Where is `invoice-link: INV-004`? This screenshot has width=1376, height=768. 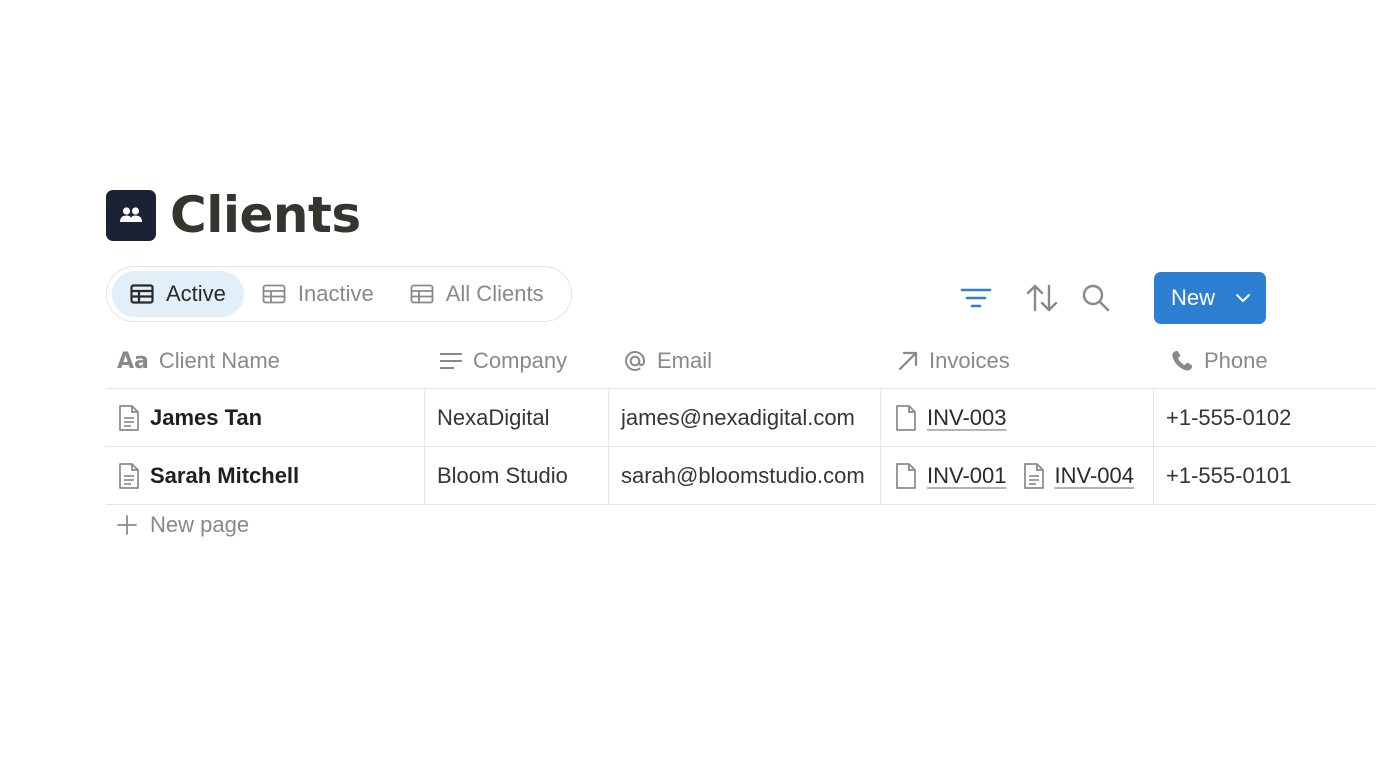
invoice-link: INV-004 is located at coordinates (1079, 476).